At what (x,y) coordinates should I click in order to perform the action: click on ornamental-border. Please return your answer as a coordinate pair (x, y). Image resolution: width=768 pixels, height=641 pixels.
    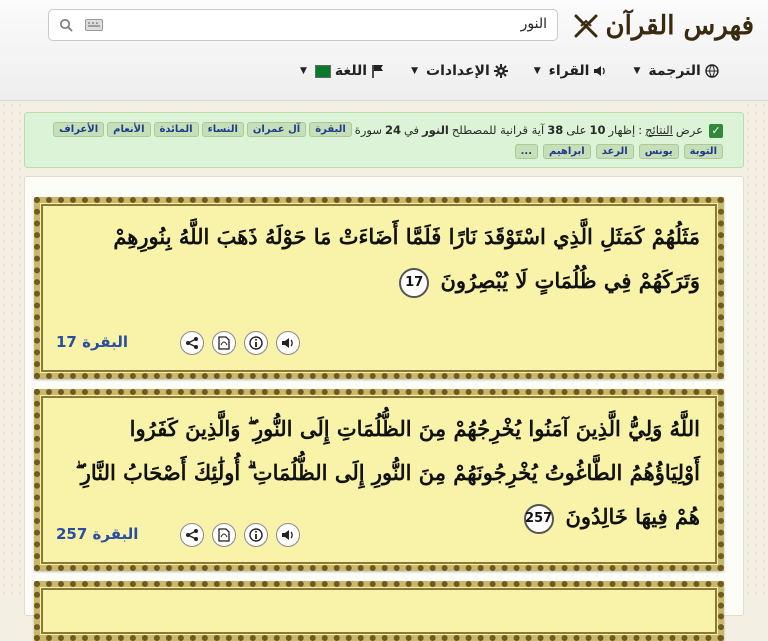
    Looking at the image, I should click on (379, 611).